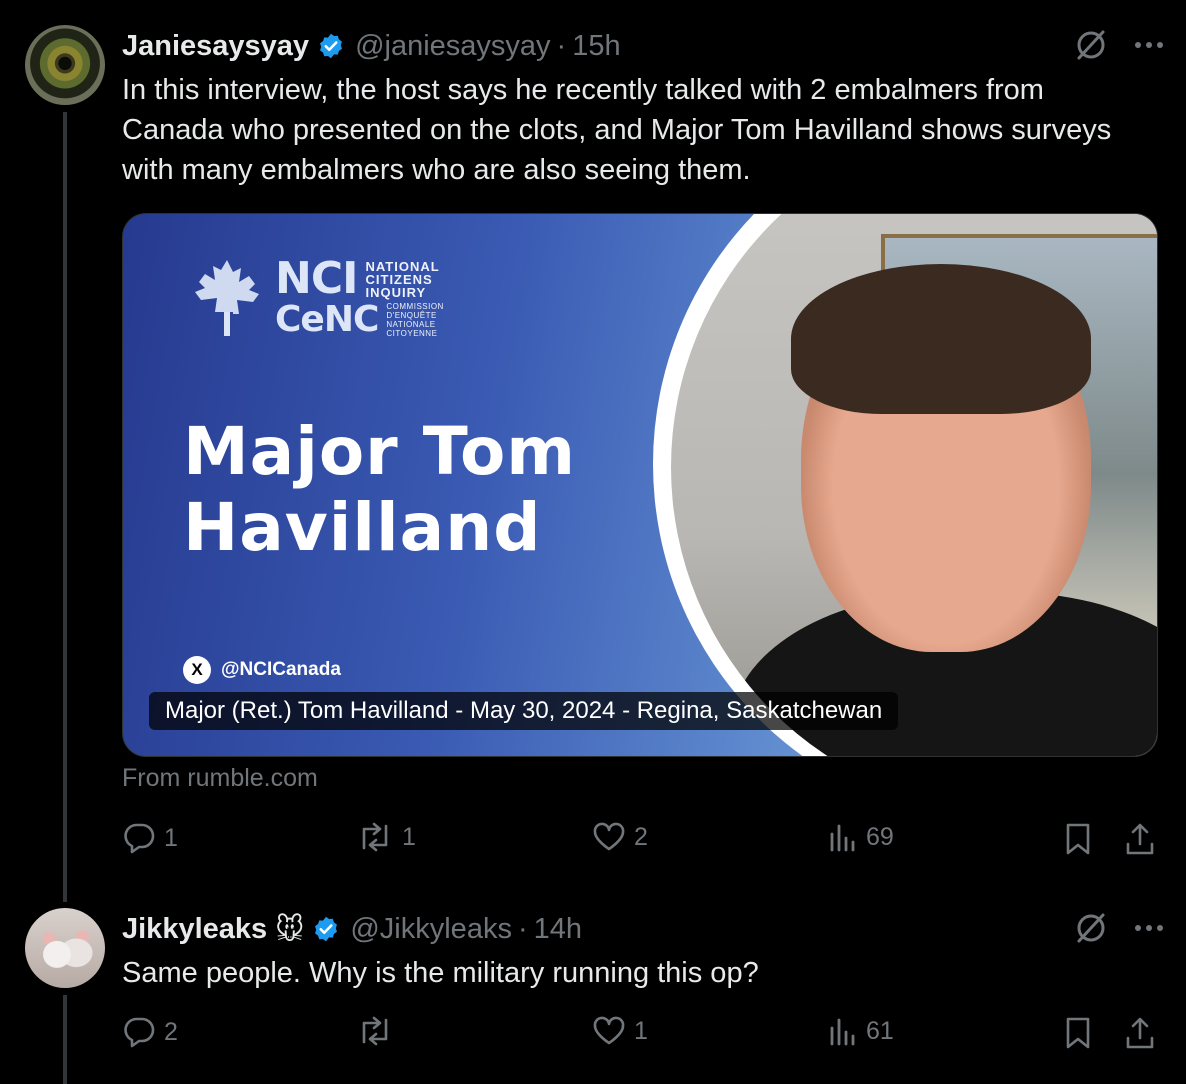  Describe the element at coordinates (197, 670) in the screenshot. I see `x-logo-icon: X` at that location.